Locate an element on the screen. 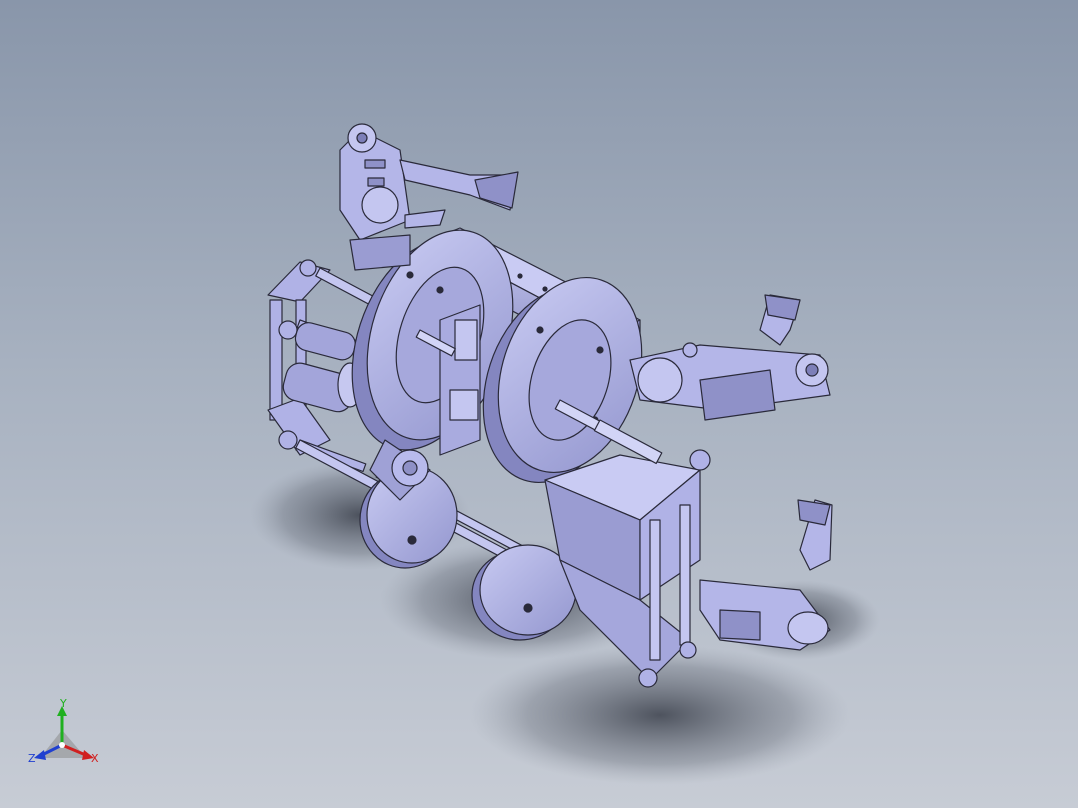  x-axis-label: X is located at coordinates (95, 758).